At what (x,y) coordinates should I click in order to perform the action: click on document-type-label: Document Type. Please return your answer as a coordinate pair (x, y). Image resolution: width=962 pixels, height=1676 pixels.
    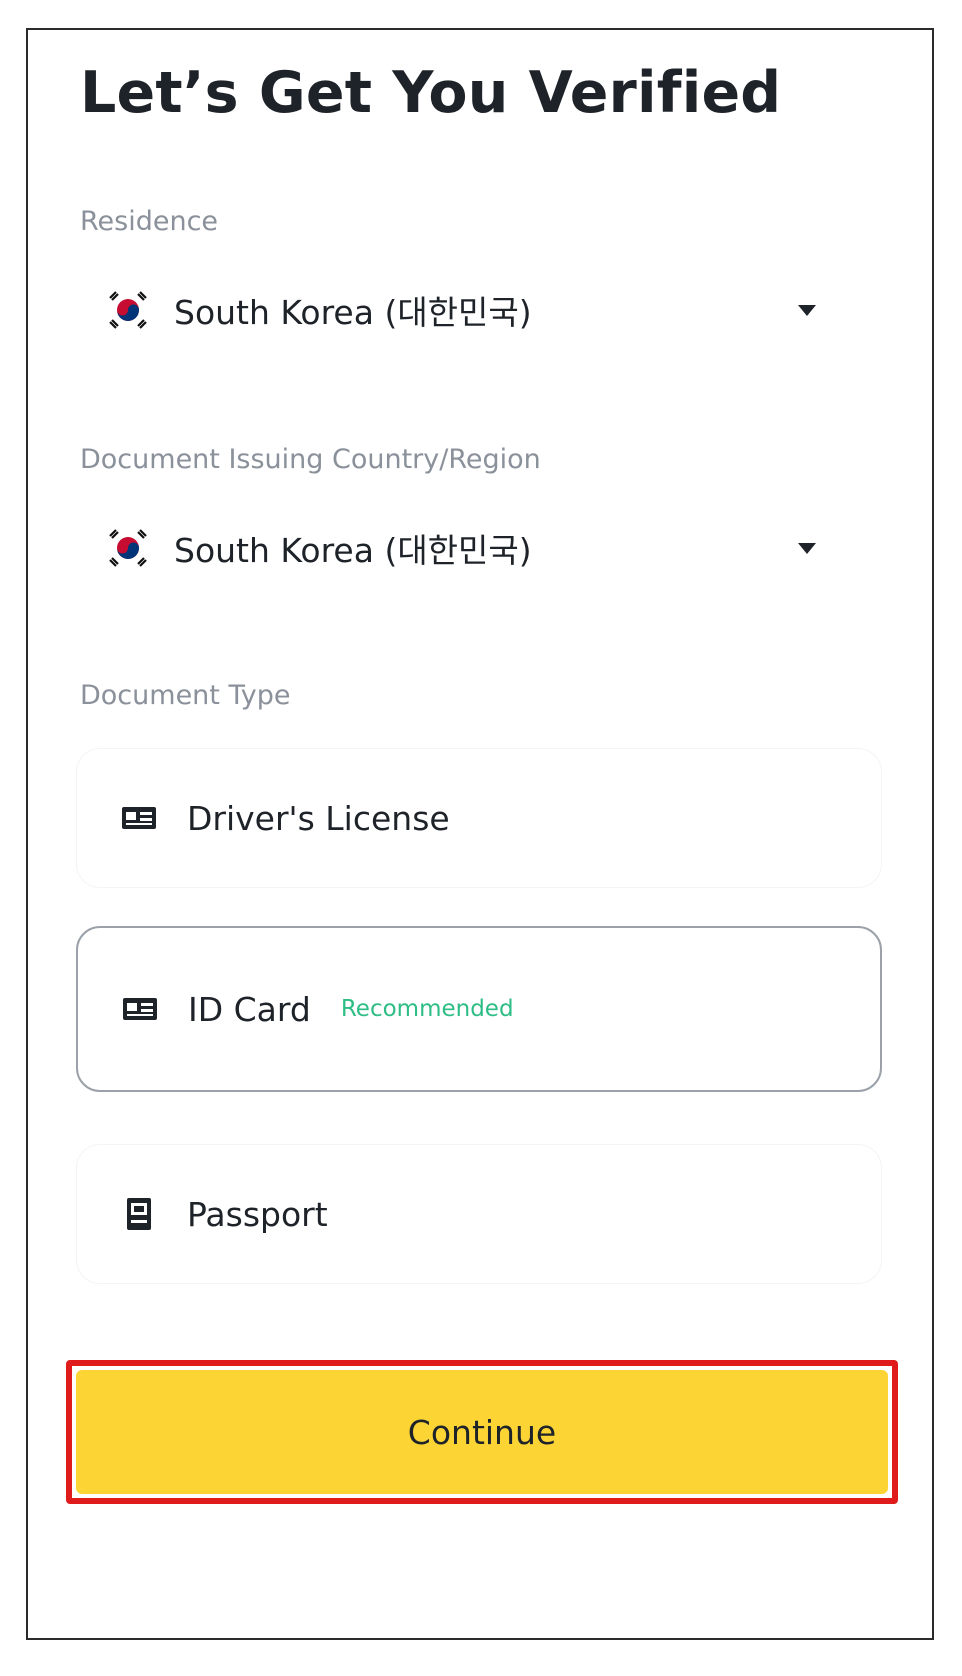
    Looking at the image, I should click on (185, 695).